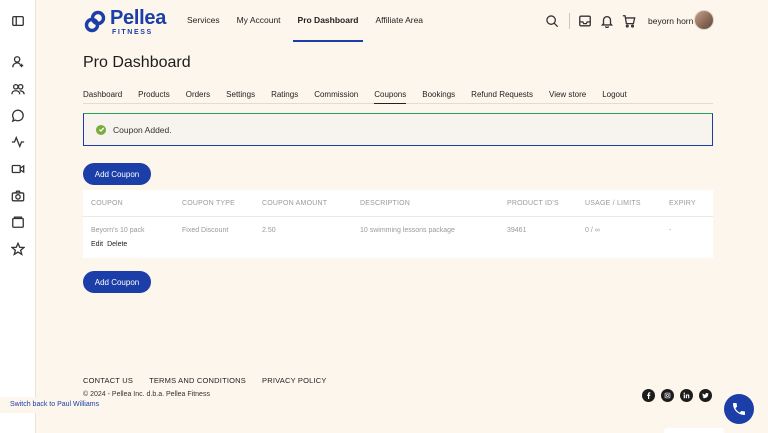 This screenshot has width=768, height=433. What do you see at coordinates (552, 21) in the screenshot?
I see `search-icon` at bounding box center [552, 21].